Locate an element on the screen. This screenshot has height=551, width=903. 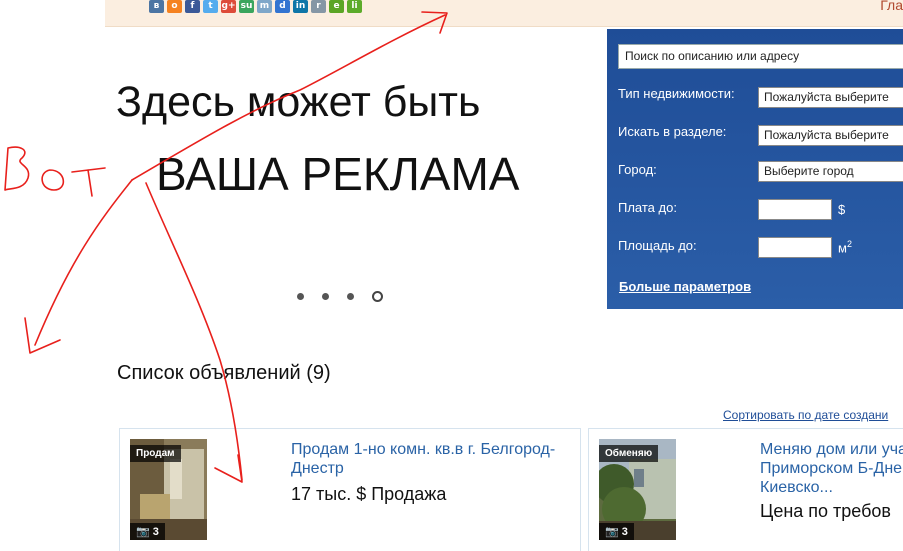
area-input is located at coordinates (795, 247).